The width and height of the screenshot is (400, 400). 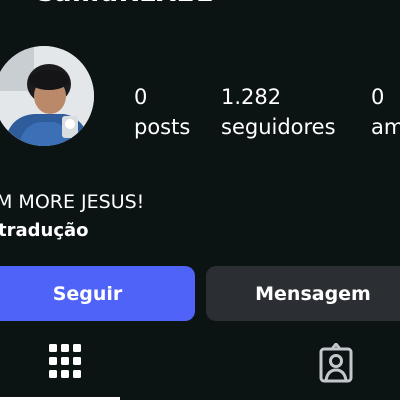 What do you see at coordinates (385, 127) in the screenshot?
I see `following-label: am` at bounding box center [385, 127].